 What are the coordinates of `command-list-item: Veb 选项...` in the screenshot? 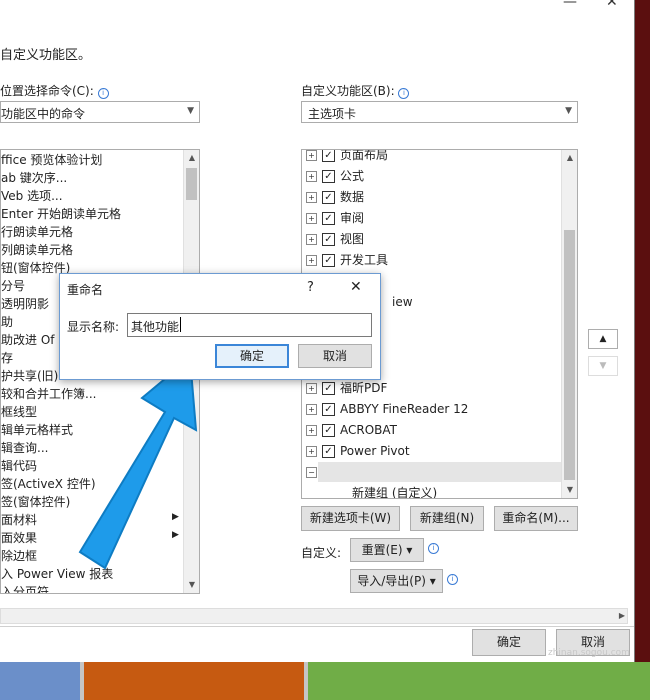 It's located at (32, 196).